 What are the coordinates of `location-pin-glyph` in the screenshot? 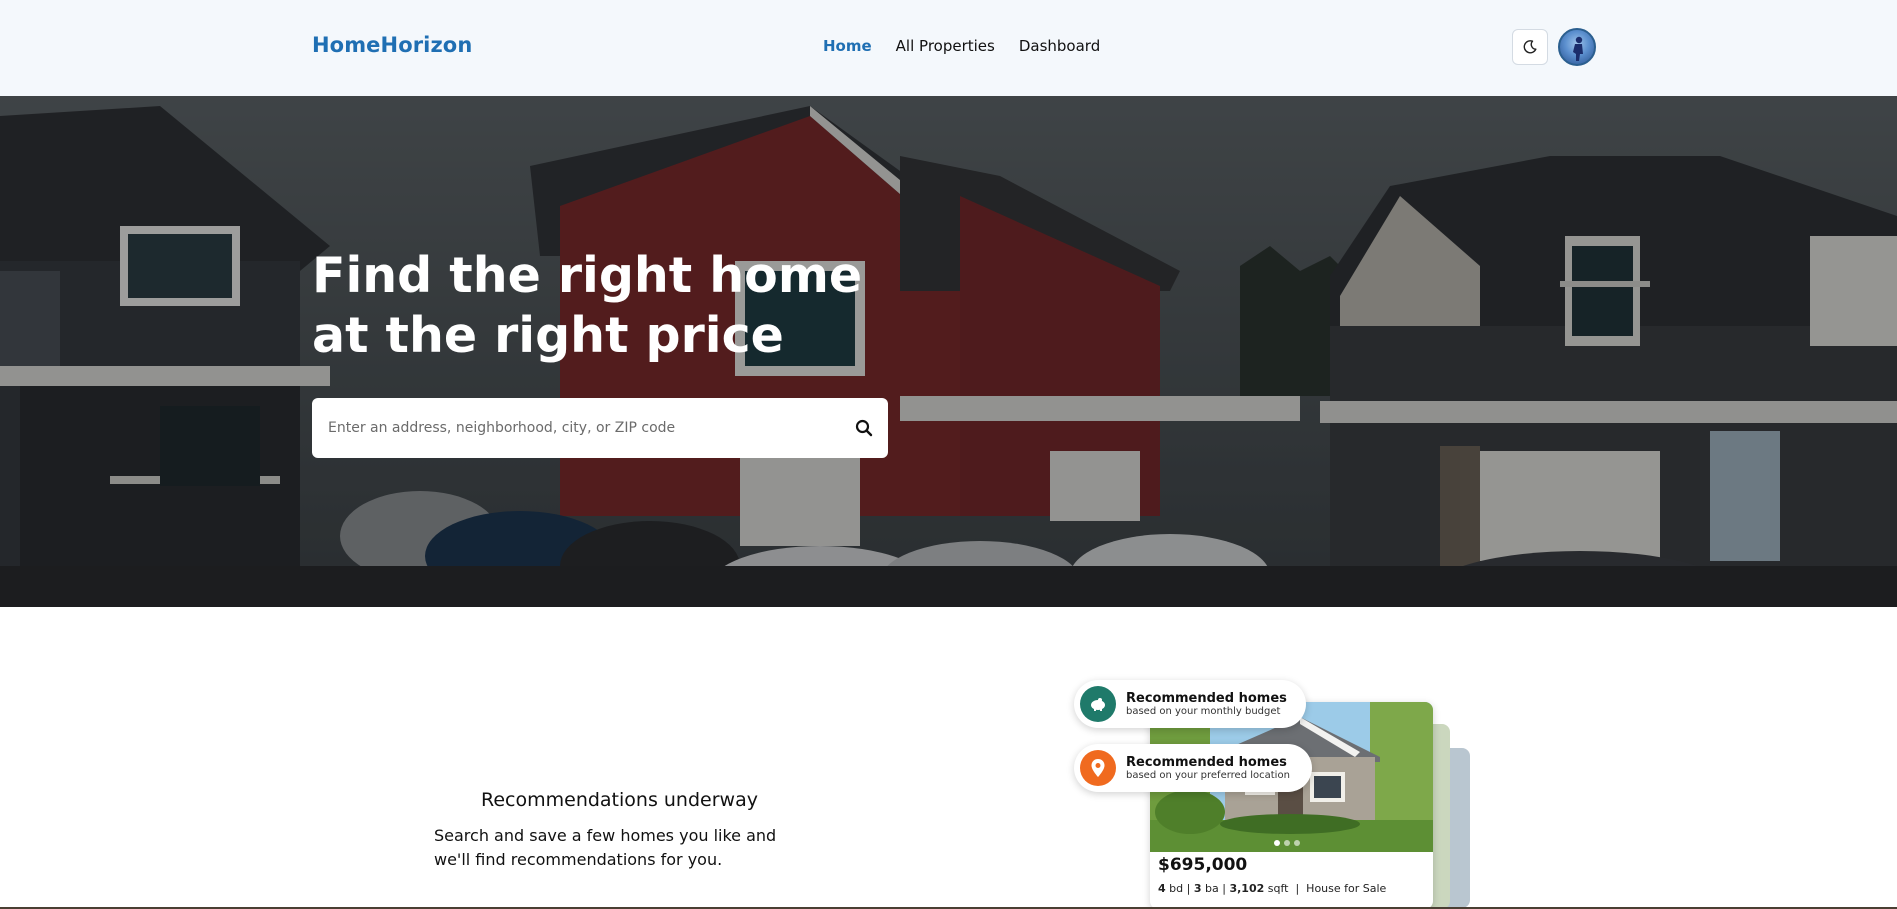 It's located at (1098, 768).